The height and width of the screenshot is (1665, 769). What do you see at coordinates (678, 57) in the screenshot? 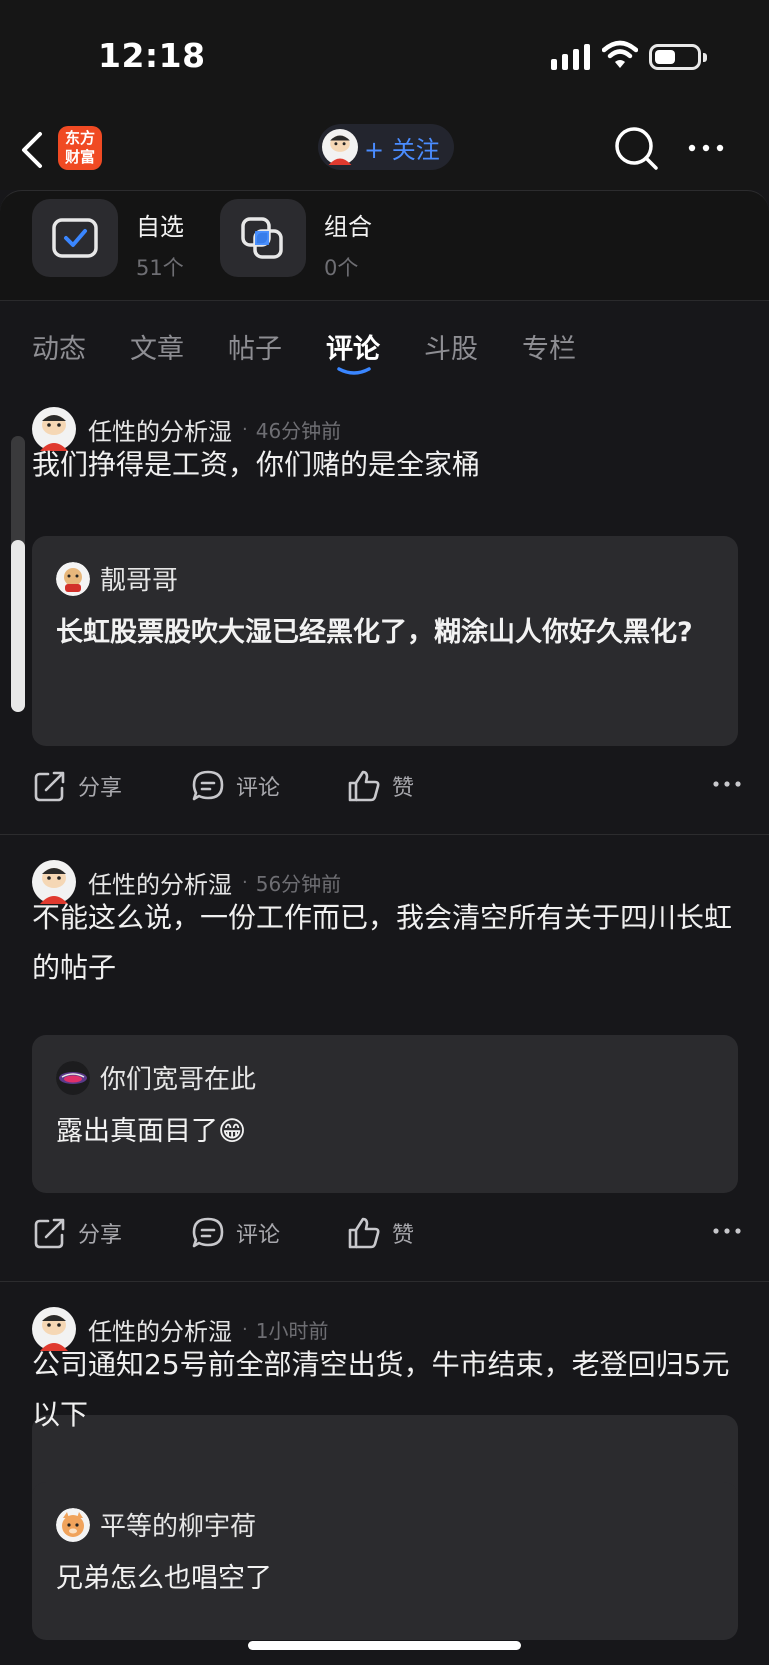
I see `battery-icon` at bounding box center [678, 57].